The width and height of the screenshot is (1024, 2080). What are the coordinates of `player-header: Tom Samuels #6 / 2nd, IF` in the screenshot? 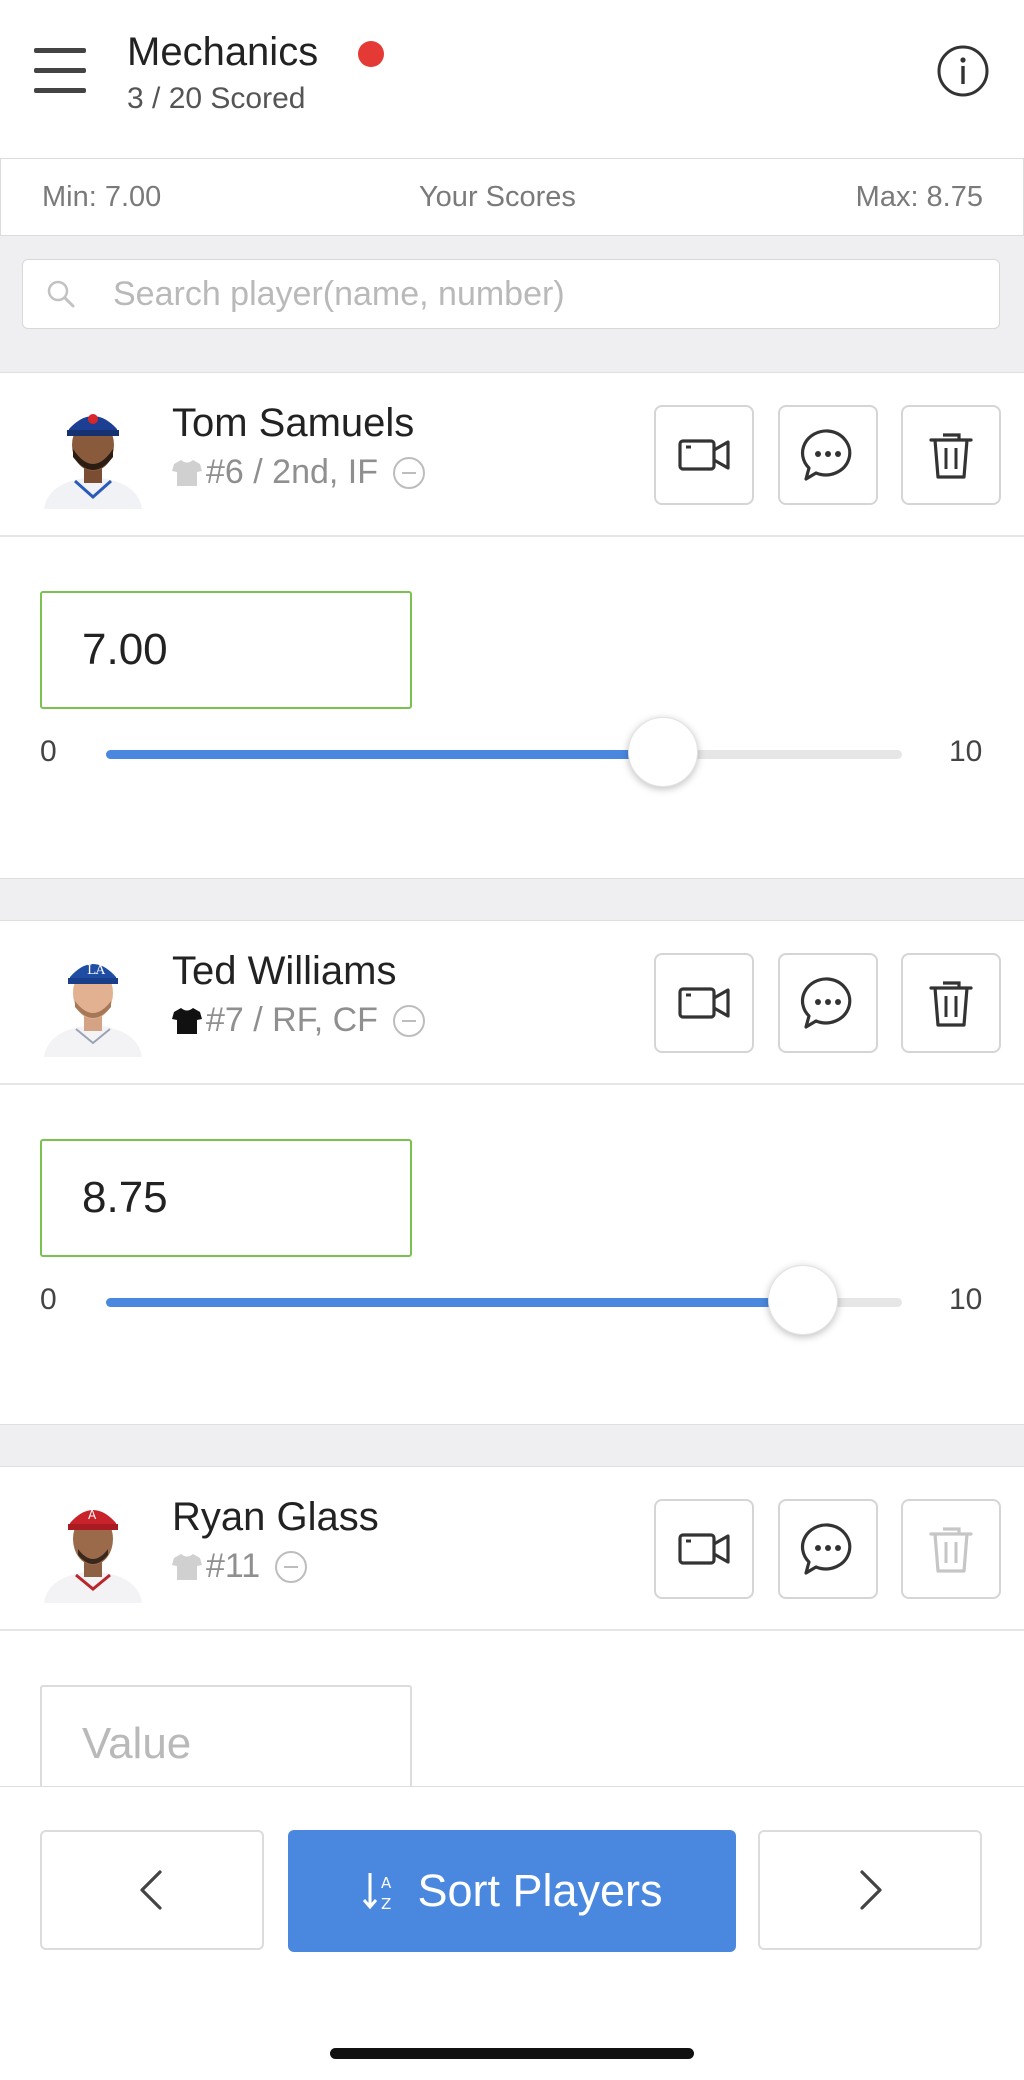 It's located at (512, 454).